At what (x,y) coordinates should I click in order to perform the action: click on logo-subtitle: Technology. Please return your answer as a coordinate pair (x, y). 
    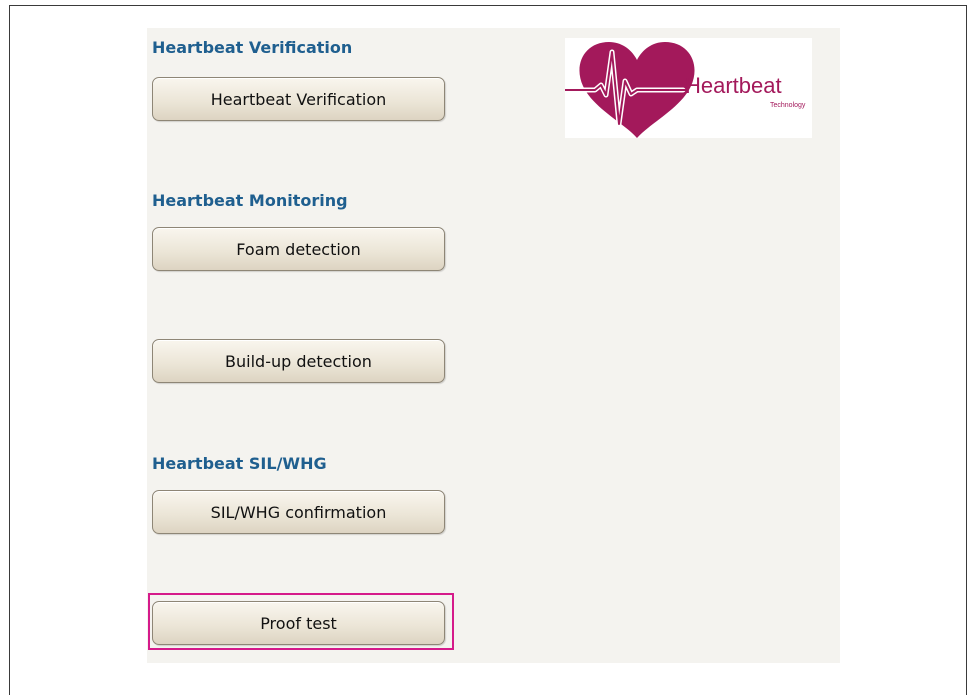
    Looking at the image, I should click on (788, 105).